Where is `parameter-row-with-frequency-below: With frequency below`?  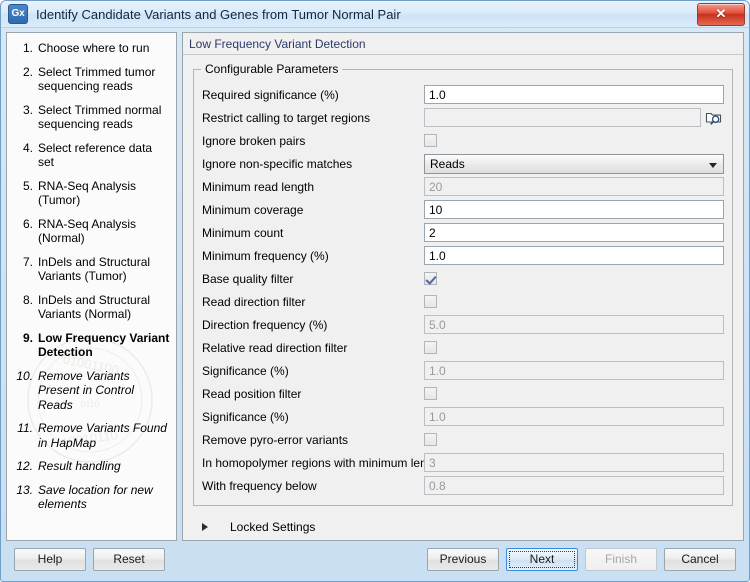
parameter-row-with-frequency-below: With frequency below is located at coordinates (463, 485).